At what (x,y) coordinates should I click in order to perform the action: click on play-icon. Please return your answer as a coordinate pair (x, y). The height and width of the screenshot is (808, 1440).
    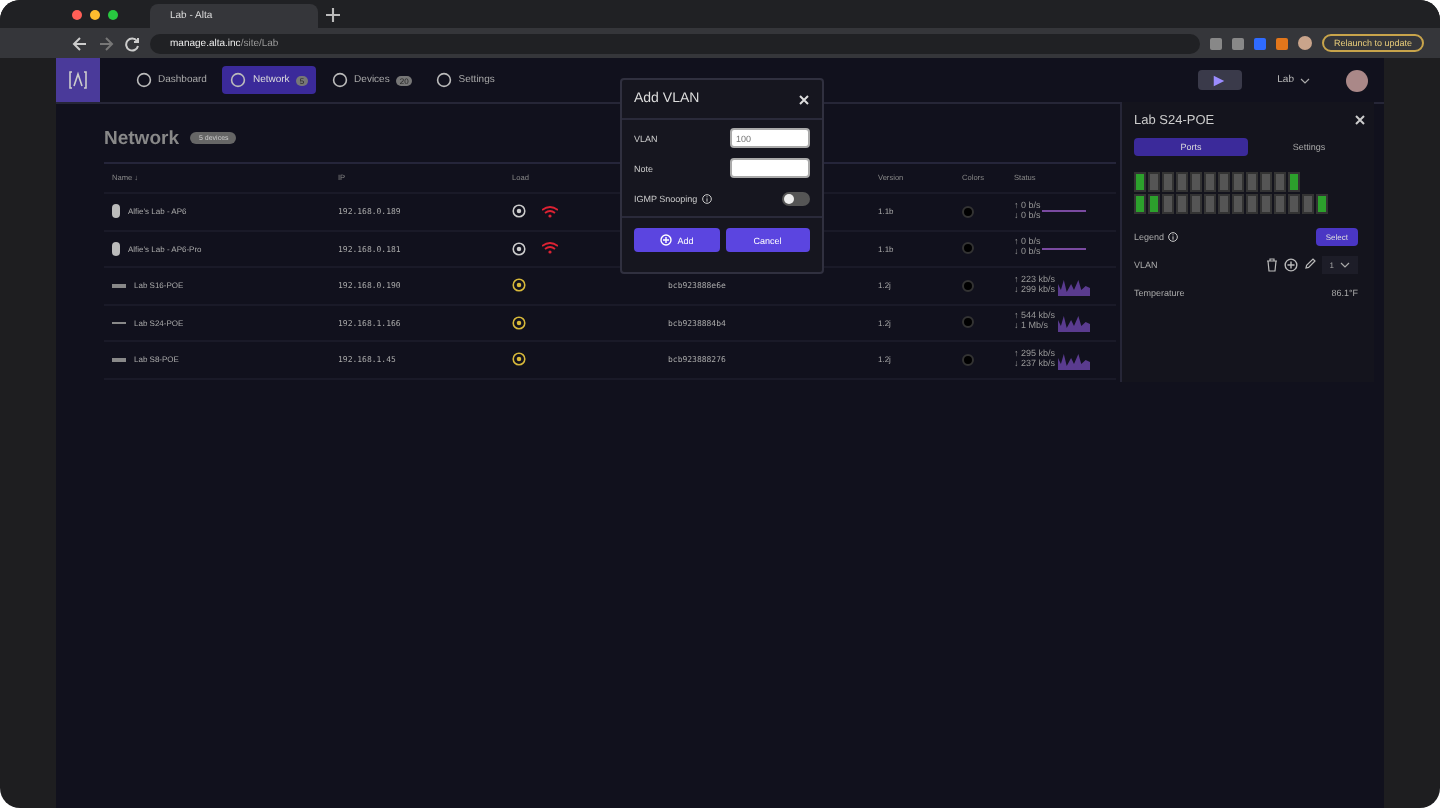
    Looking at the image, I should click on (1219, 80).